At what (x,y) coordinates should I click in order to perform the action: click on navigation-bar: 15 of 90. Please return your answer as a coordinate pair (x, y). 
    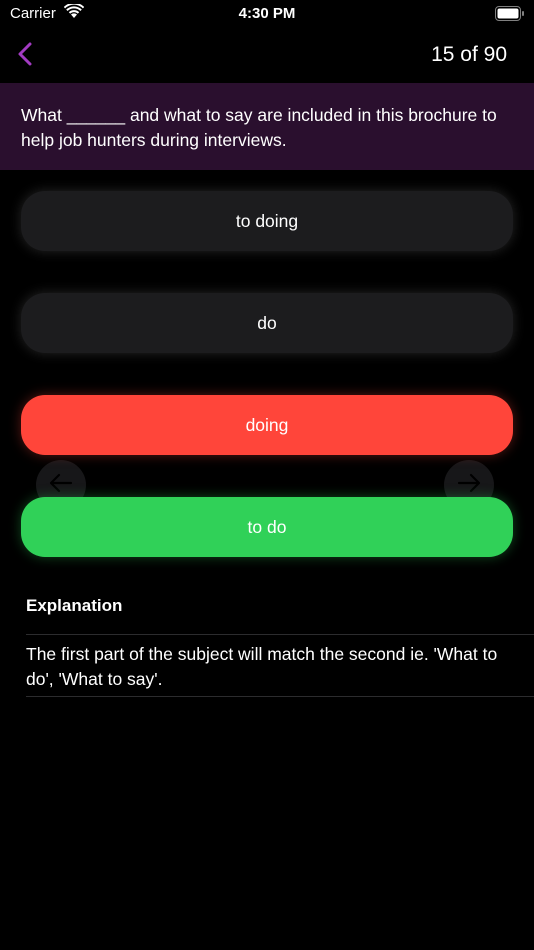
    Looking at the image, I should click on (267, 56).